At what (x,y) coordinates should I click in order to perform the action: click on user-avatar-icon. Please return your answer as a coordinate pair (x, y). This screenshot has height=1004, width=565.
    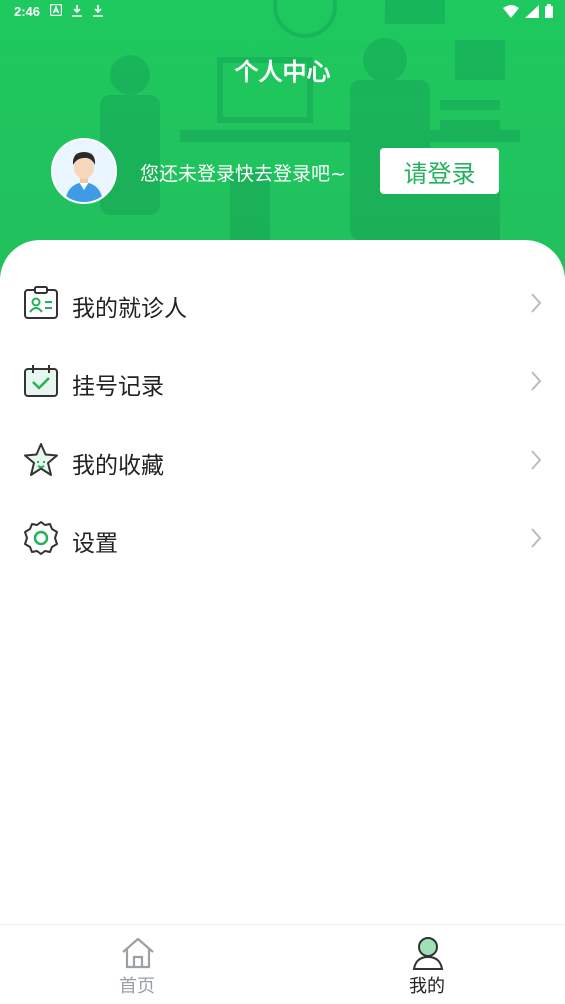
    Looking at the image, I should click on (84, 171).